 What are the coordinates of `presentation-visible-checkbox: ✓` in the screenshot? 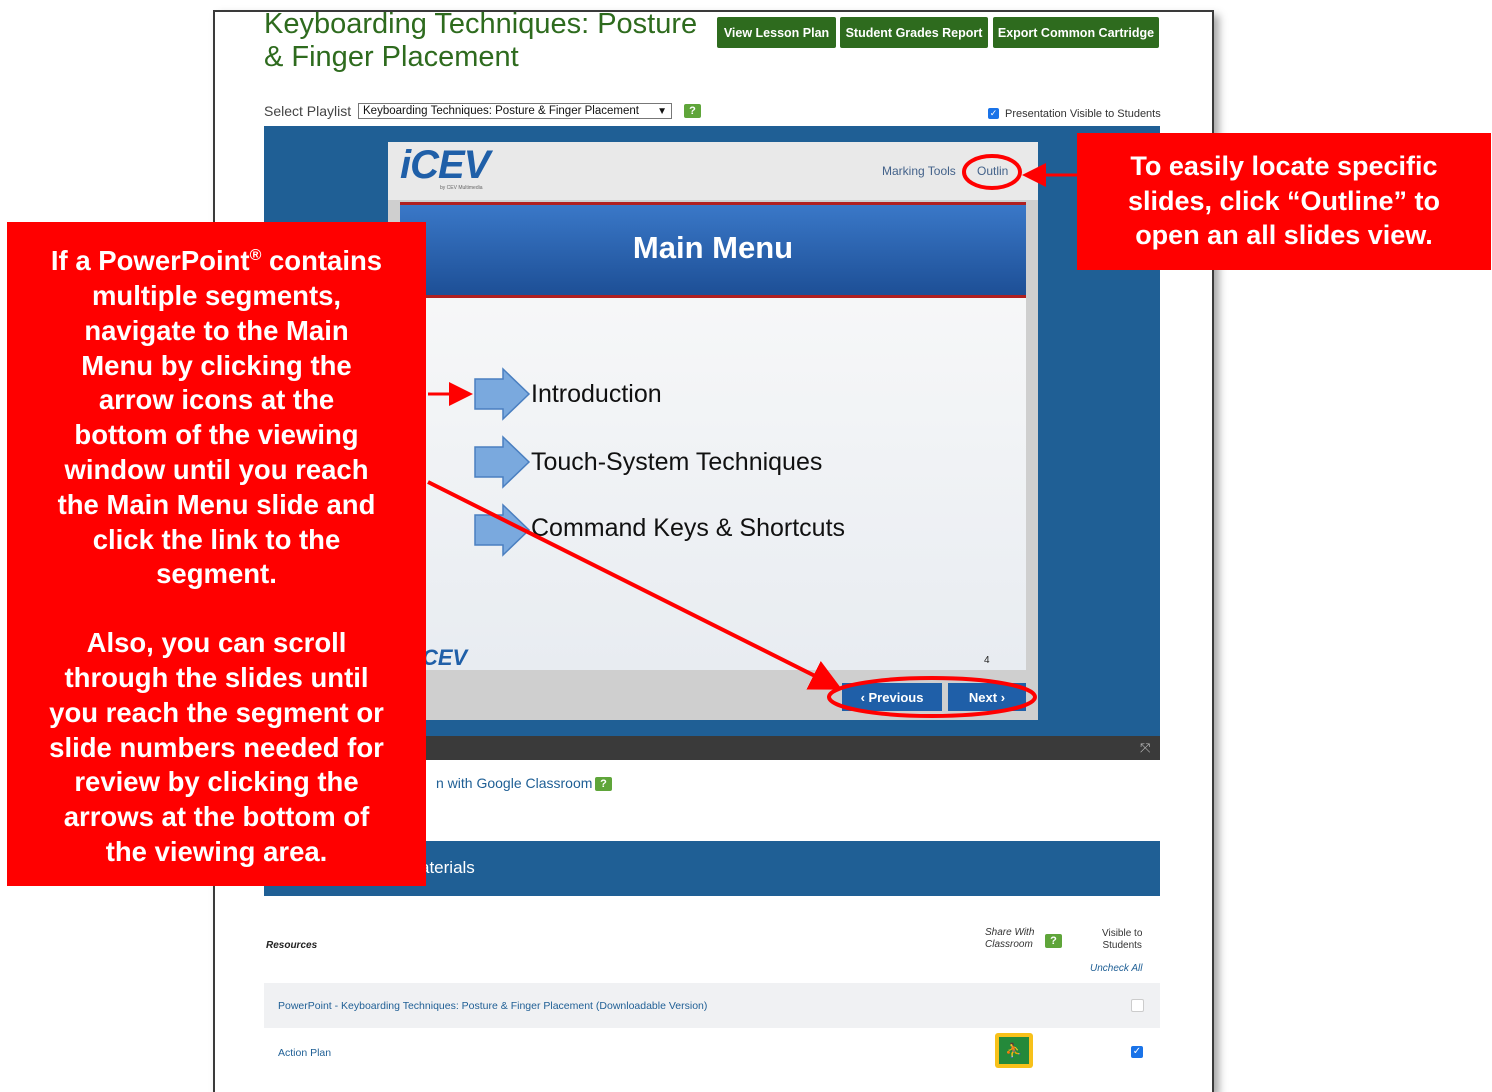 It's located at (993, 113).